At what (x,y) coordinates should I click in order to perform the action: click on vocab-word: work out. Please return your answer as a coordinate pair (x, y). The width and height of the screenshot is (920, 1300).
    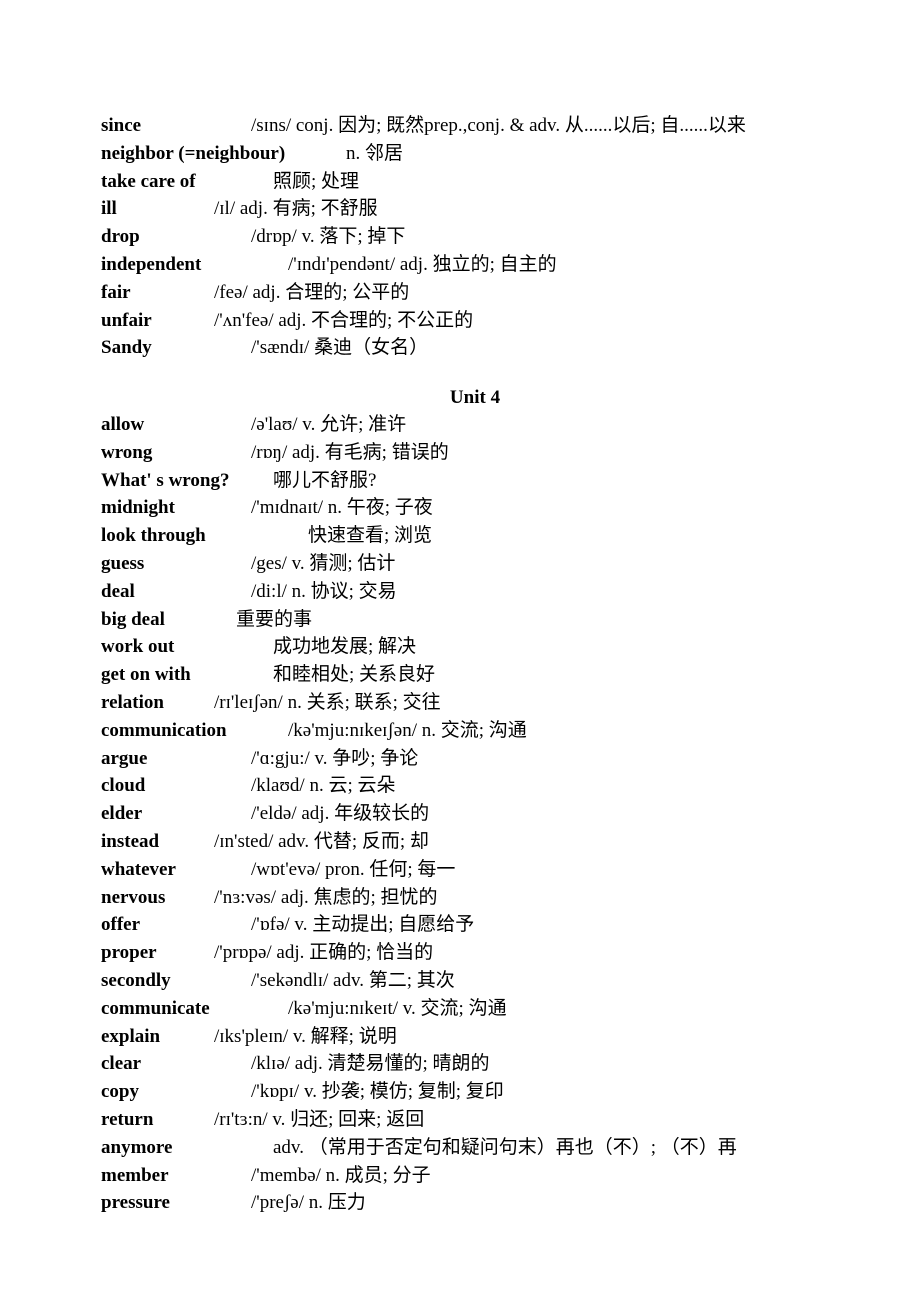
    Looking at the image, I should click on (138, 647).